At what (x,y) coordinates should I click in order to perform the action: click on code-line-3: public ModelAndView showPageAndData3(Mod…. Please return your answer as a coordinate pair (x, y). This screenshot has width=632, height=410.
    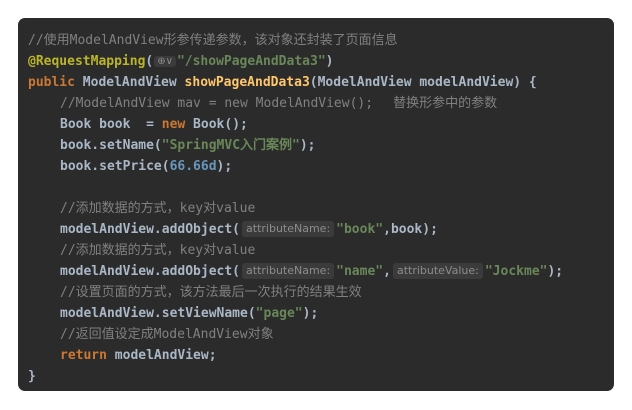
    Looking at the image, I should click on (282, 82).